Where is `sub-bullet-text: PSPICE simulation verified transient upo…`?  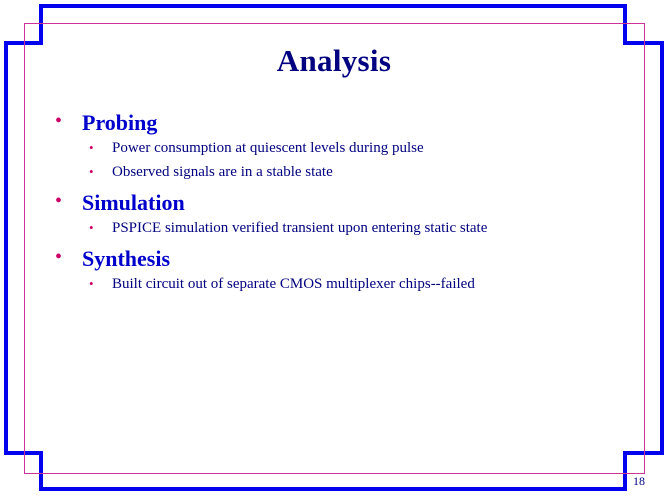 sub-bullet-text: PSPICE simulation verified transient upo… is located at coordinates (300, 228).